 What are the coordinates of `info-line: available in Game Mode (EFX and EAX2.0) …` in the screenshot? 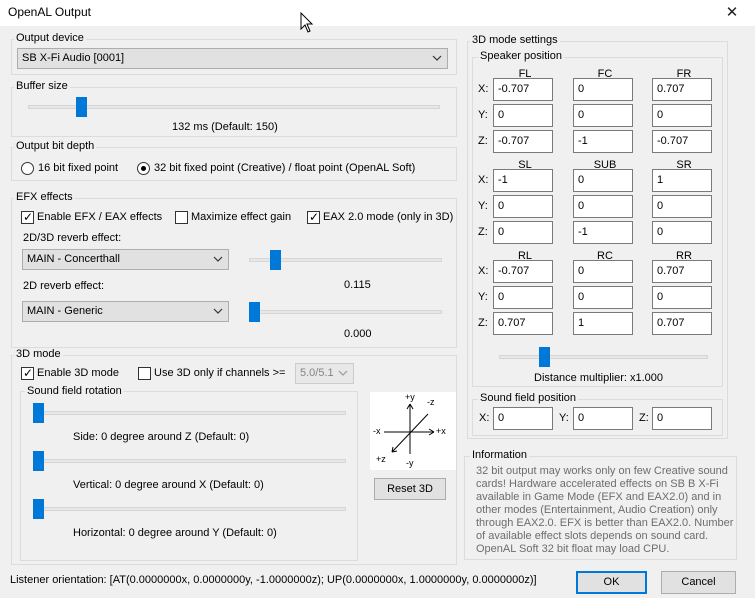 It's located at (599, 497).